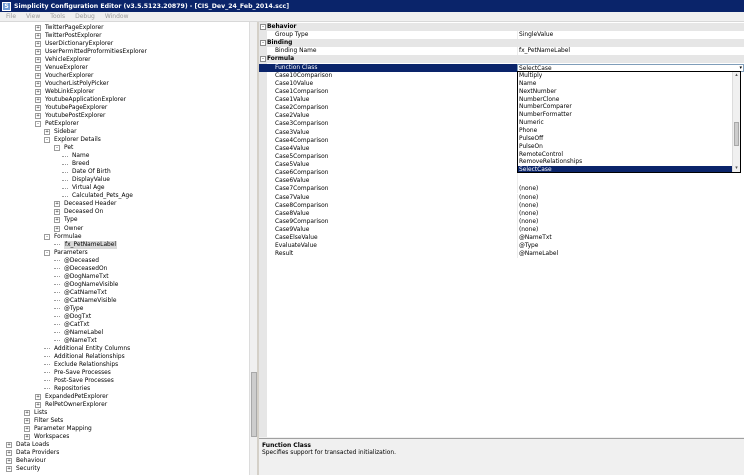  Describe the element at coordinates (76, 261) in the screenshot. I see `tree-node: @Deceased` at that location.